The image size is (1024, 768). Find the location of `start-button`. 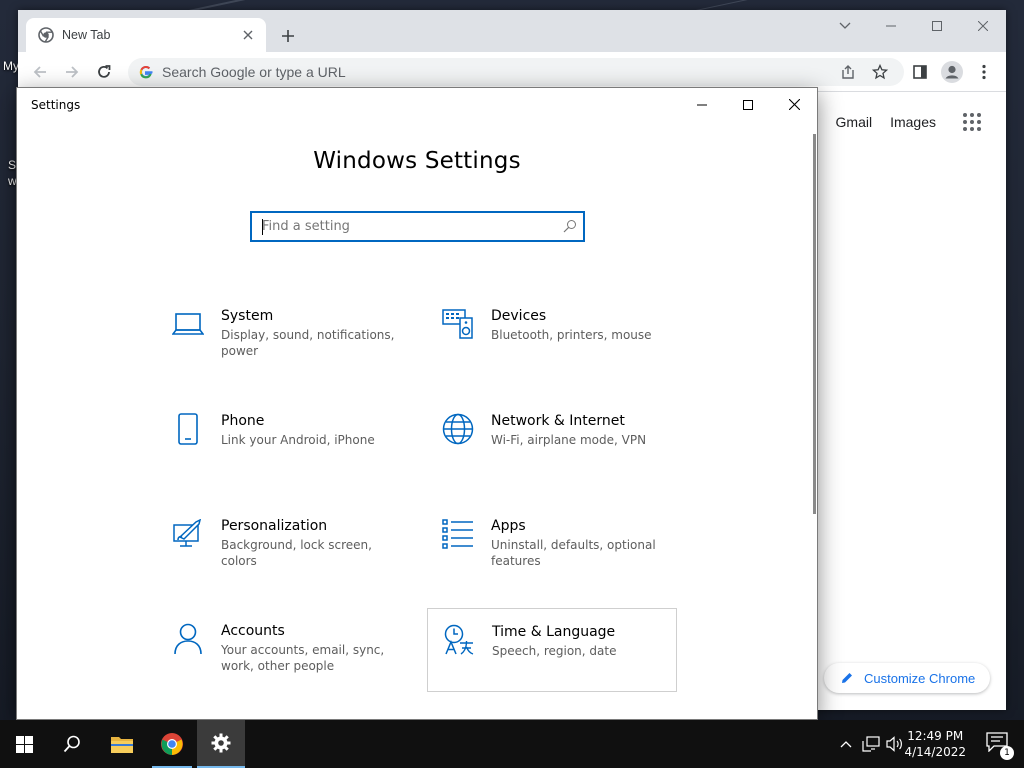

start-button is located at coordinates (24, 744).